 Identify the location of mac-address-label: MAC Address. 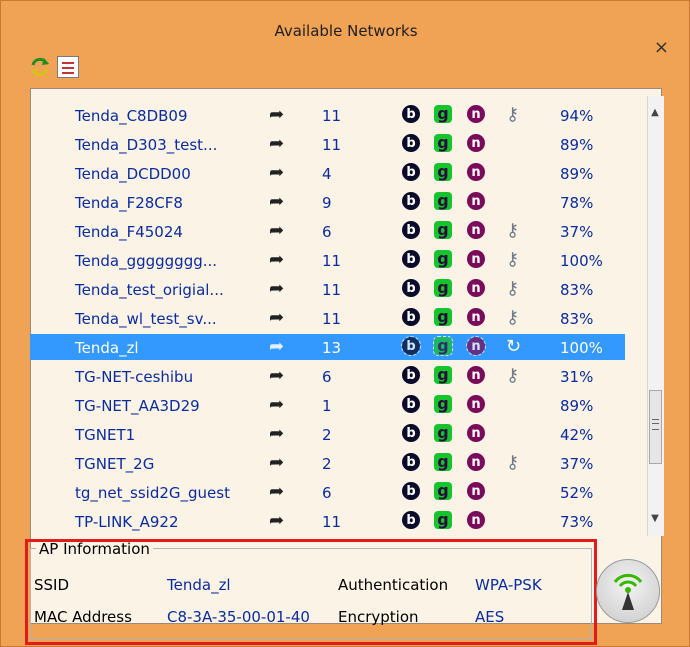
(83, 617).